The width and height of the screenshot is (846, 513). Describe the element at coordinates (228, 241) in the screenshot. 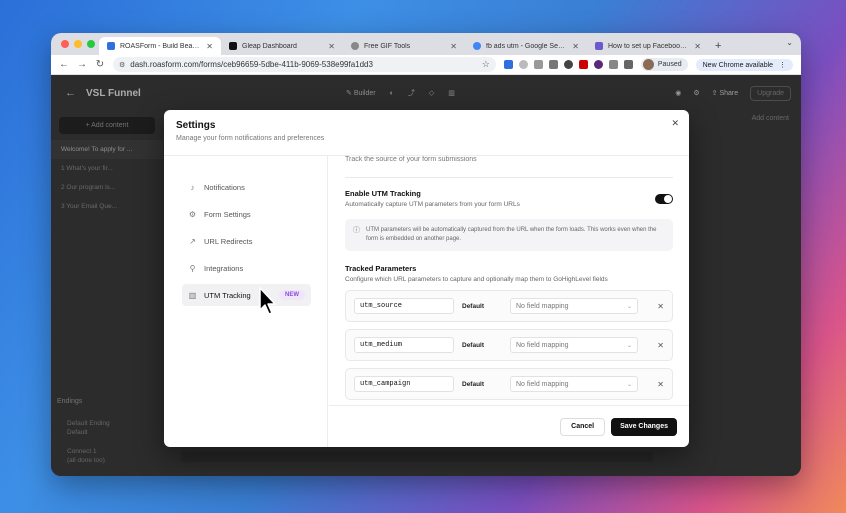

I see `nav-item-label: URL Redirects` at that location.